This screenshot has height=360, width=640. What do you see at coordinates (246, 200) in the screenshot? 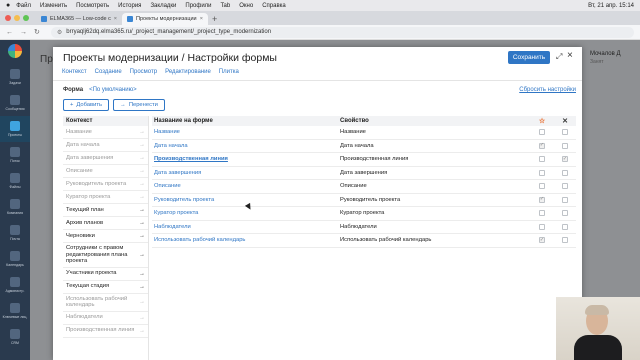
I see `field-name-link: Руководитель проекта` at bounding box center [246, 200].